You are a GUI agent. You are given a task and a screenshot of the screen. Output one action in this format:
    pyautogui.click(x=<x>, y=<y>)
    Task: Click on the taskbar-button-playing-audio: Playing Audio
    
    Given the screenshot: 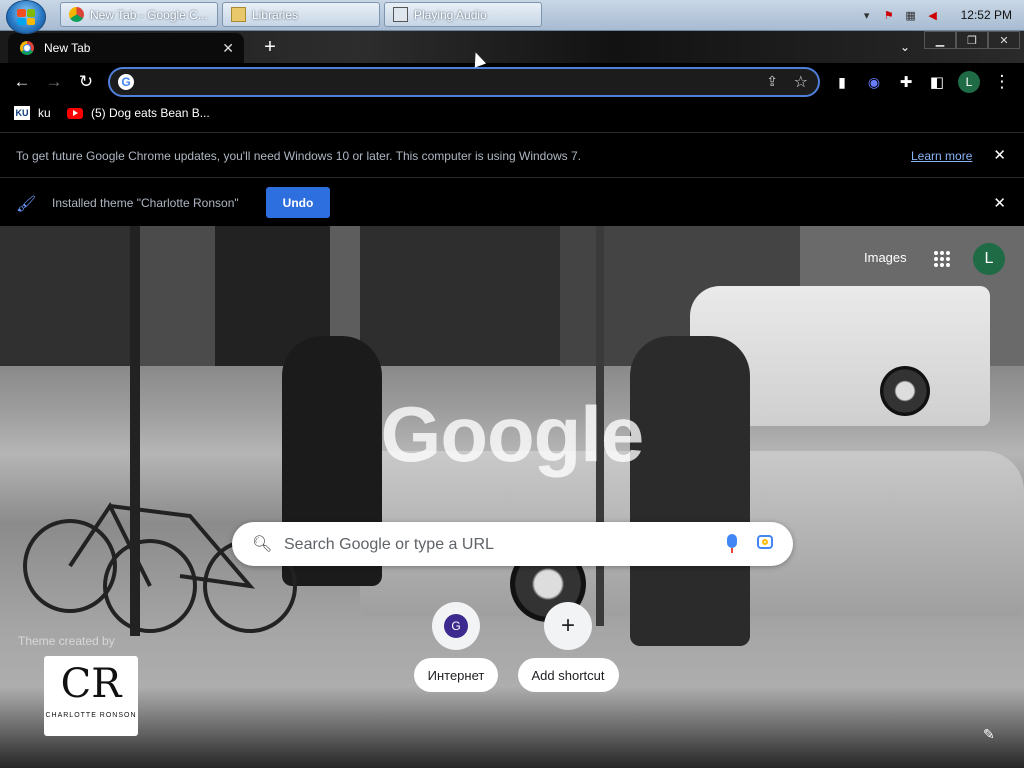 What is the action you would take?
    pyautogui.click(x=463, y=14)
    